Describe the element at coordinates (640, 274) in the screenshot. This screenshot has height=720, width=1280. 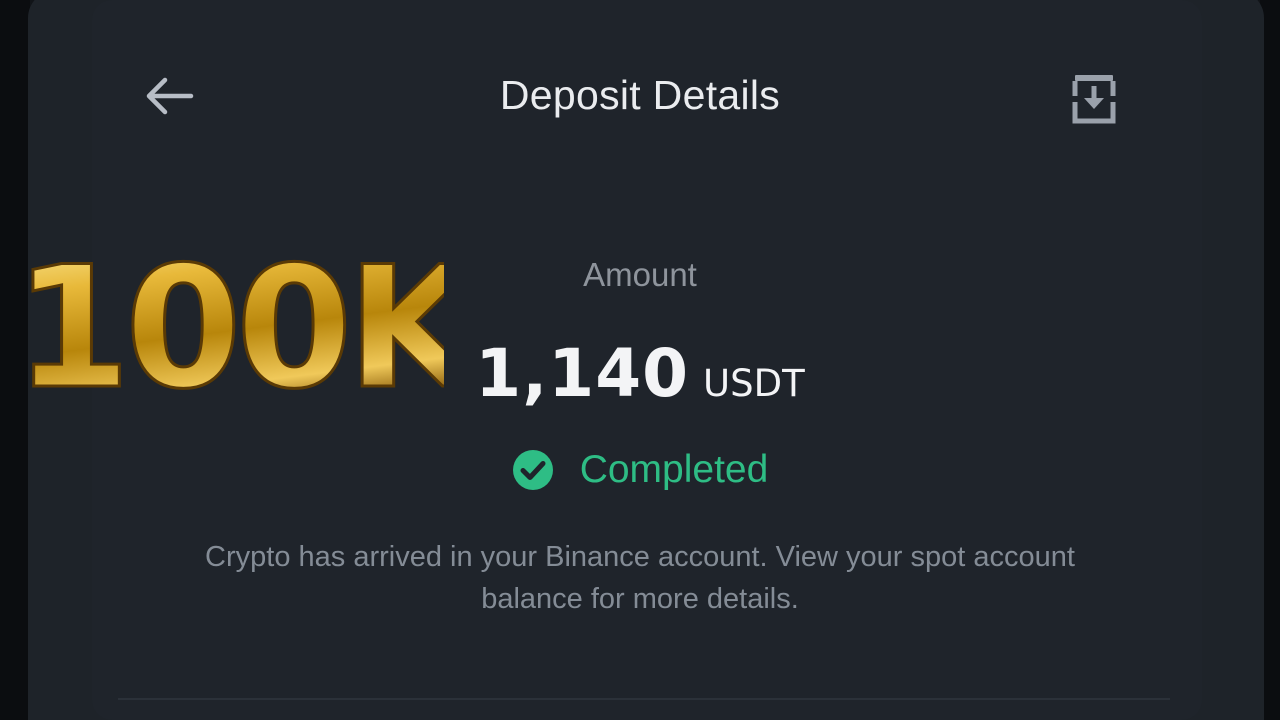
I see `amount-label: Amount` at that location.